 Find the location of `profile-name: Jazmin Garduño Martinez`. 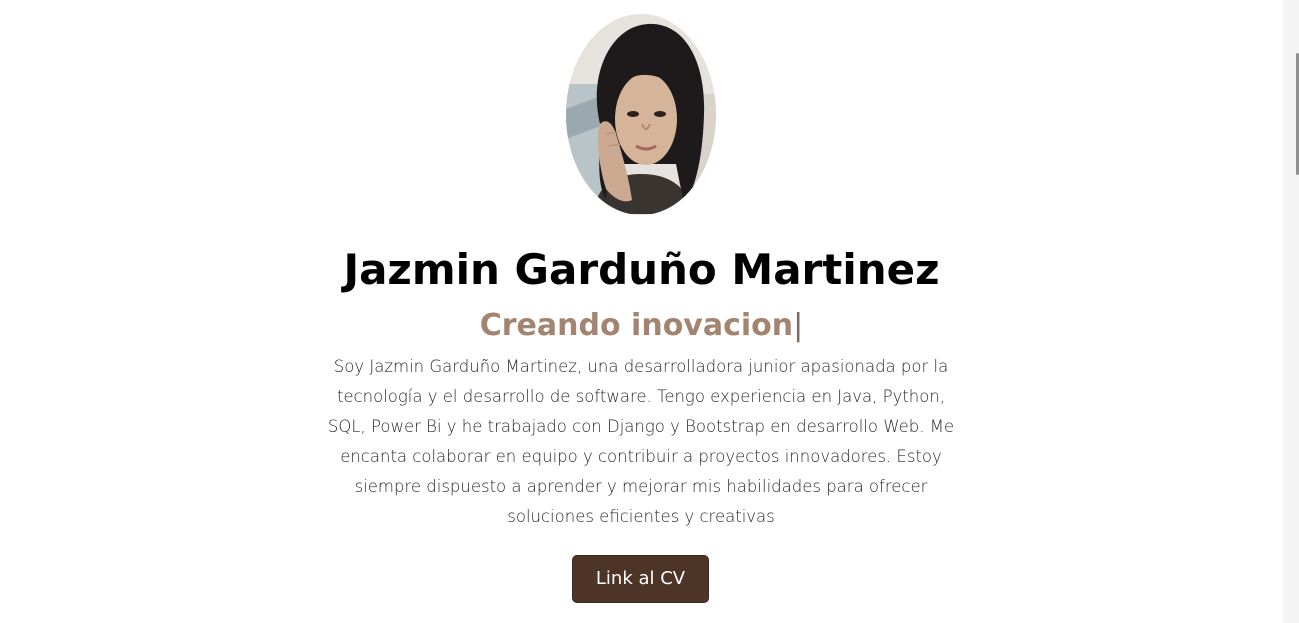

profile-name: Jazmin Garduño Martinez is located at coordinates (641, 269).